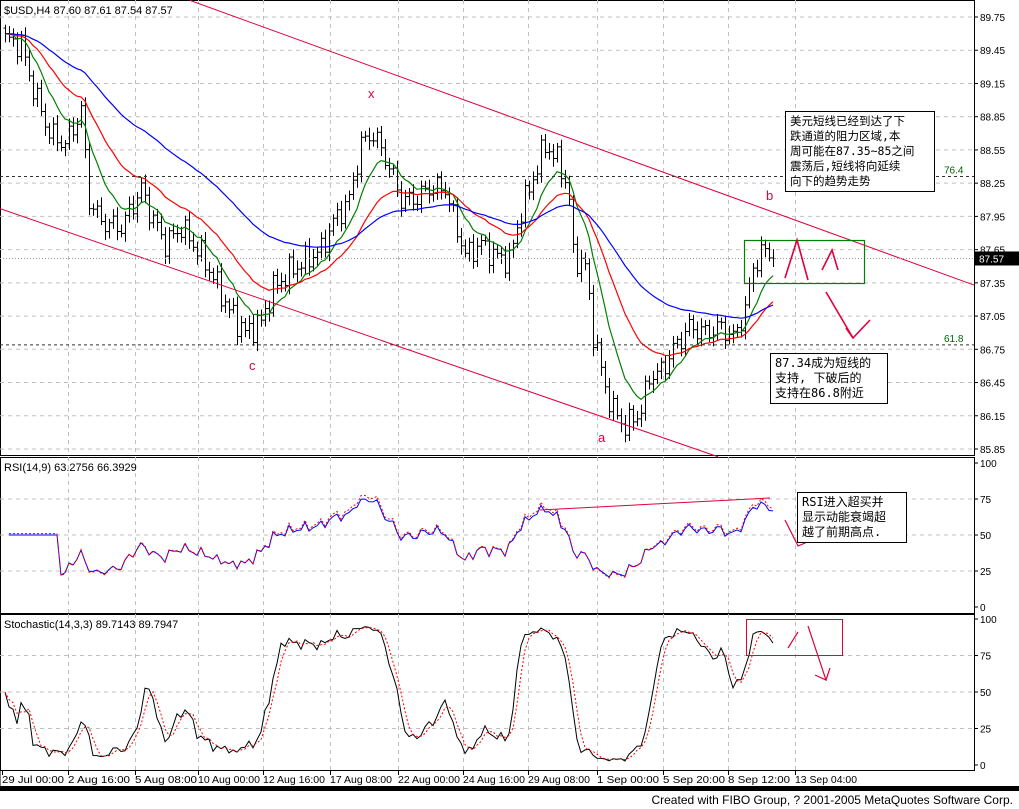  What do you see at coordinates (992, 350) in the screenshot?
I see `y-tick-label: 86.75` at bounding box center [992, 350].